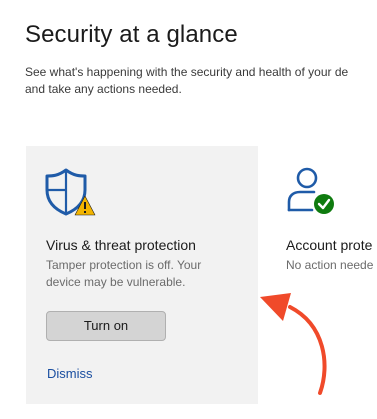 This screenshot has height=419, width=377. What do you see at coordinates (330, 265) in the screenshot?
I see `account-card-description: No action neede` at bounding box center [330, 265].